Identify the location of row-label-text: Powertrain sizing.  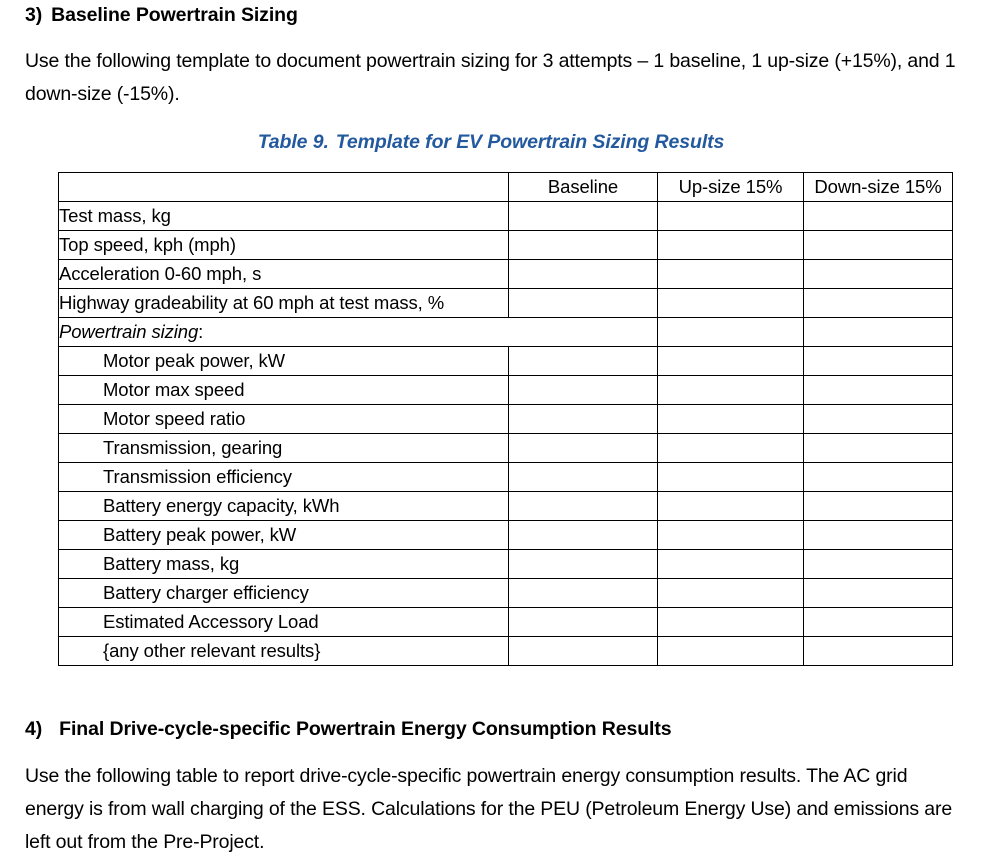
(129, 331).